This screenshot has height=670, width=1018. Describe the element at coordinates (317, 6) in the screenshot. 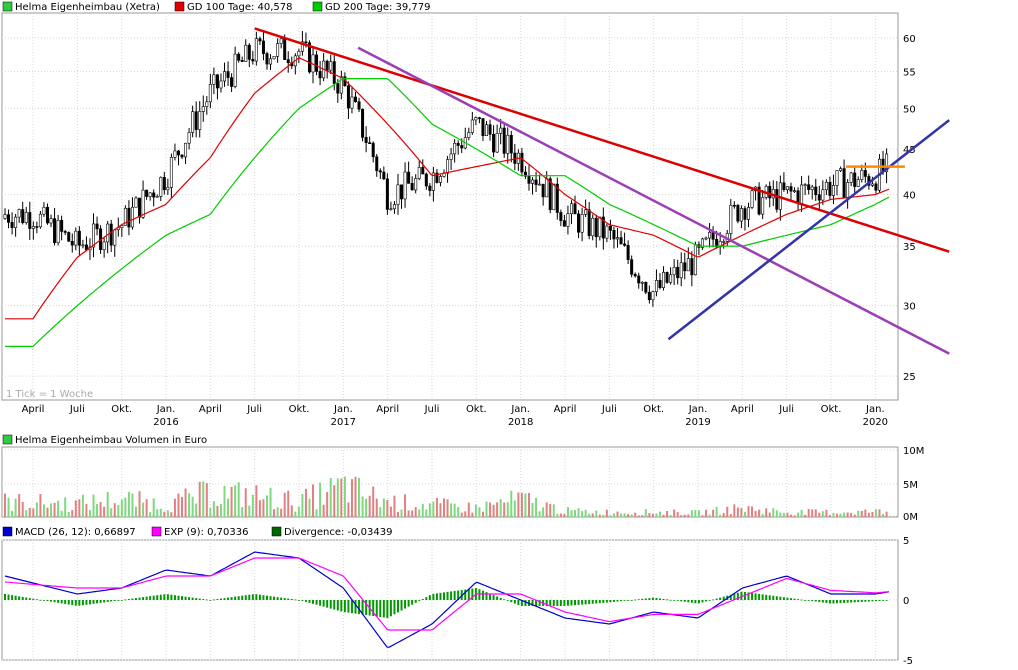

I see `legend-swatch-gd200` at that location.